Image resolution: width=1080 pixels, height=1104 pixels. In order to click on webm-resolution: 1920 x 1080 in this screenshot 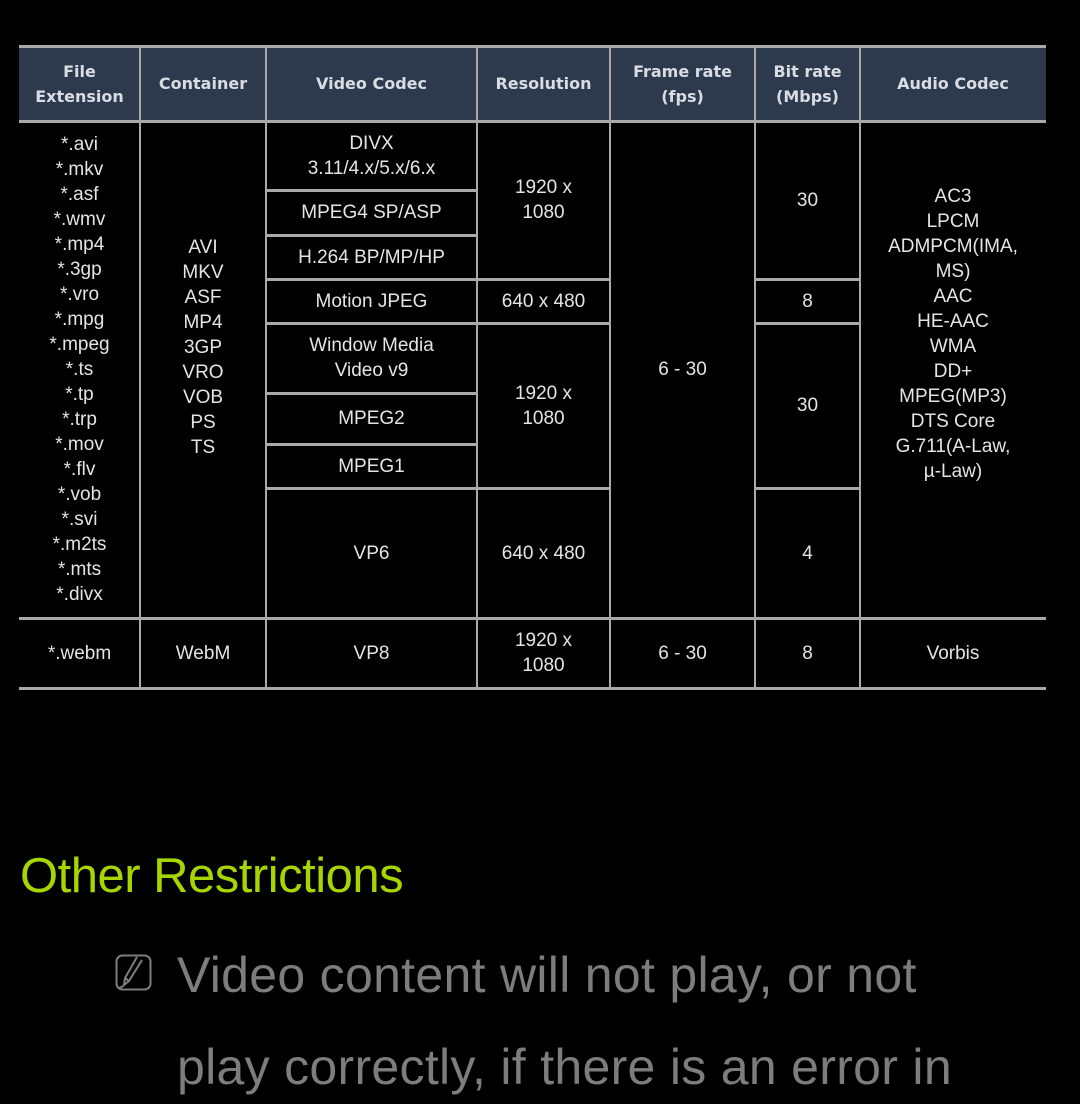, I will do `click(543, 653)`.